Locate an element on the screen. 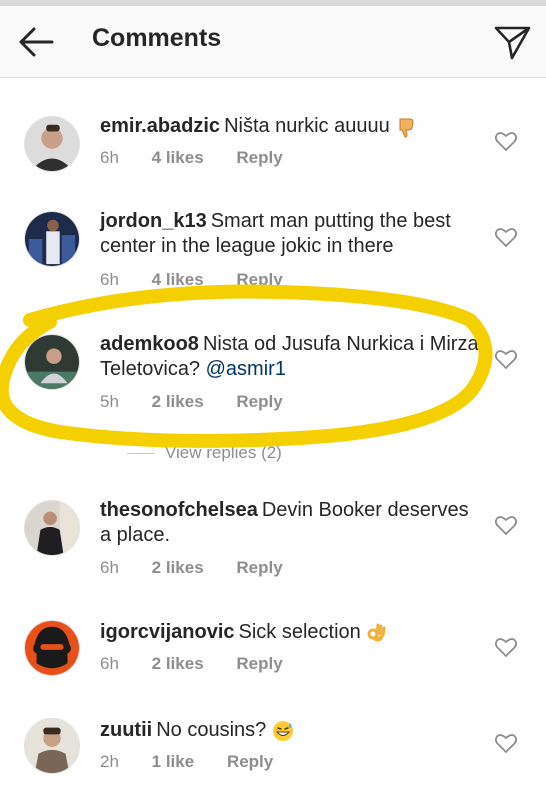  comment-username: emir.abadzic is located at coordinates (160, 126).